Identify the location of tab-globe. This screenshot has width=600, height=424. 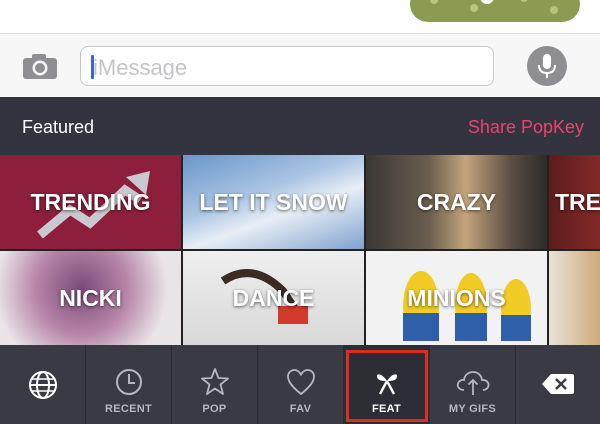
(43, 384).